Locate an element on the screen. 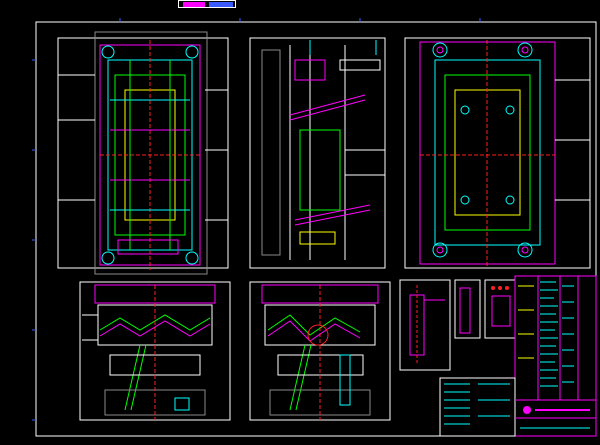 The image size is (600, 445). side-section-view is located at coordinates (320, 351).